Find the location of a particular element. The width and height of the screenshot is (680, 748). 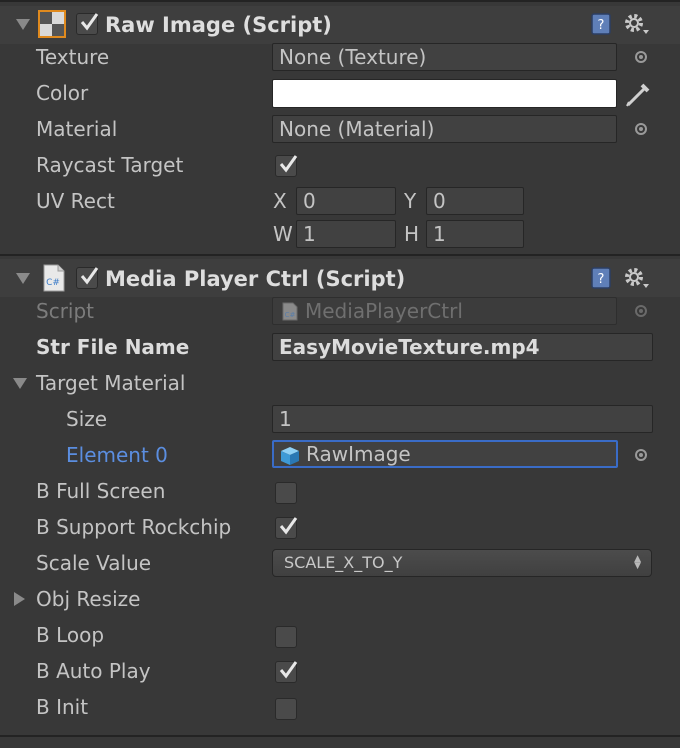

str-file-name-label: Str File Name is located at coordinates (113, 347).